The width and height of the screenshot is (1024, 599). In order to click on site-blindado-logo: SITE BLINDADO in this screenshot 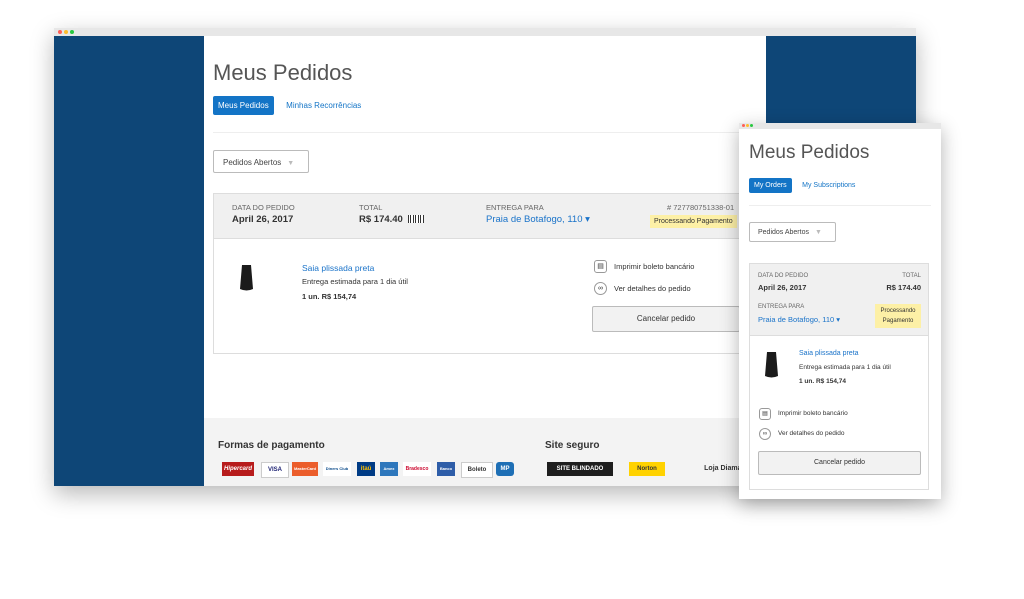, I will do `click(580, 469)`.